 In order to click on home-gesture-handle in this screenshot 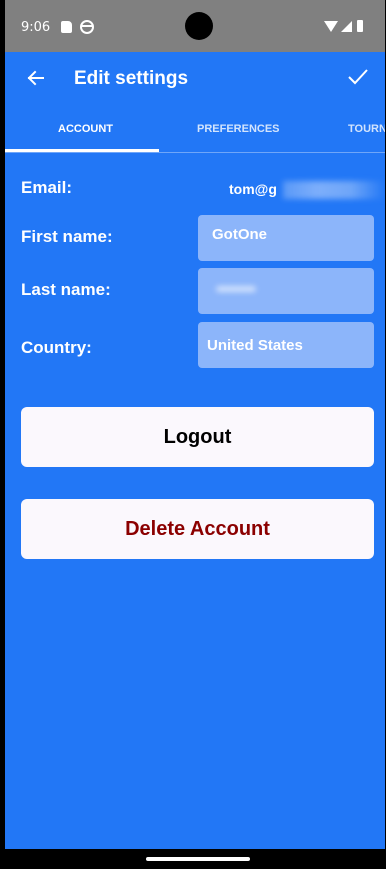, I will do `click(198, 859)`.